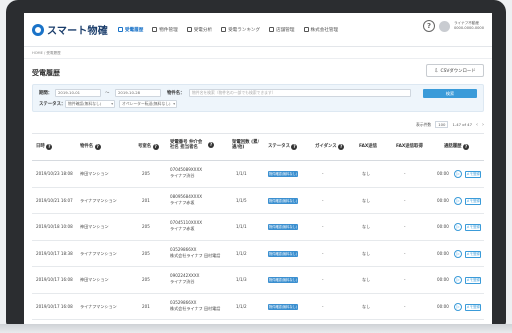  I want to click on cell-datetime: 2019/10/17 16:08, so click(54, 306).